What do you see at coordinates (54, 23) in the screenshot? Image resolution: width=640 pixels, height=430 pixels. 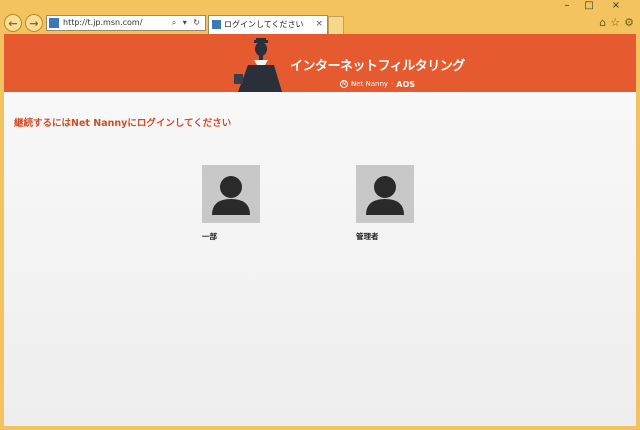 I see `site-favicon-icon` at bounding box center [54, 23].